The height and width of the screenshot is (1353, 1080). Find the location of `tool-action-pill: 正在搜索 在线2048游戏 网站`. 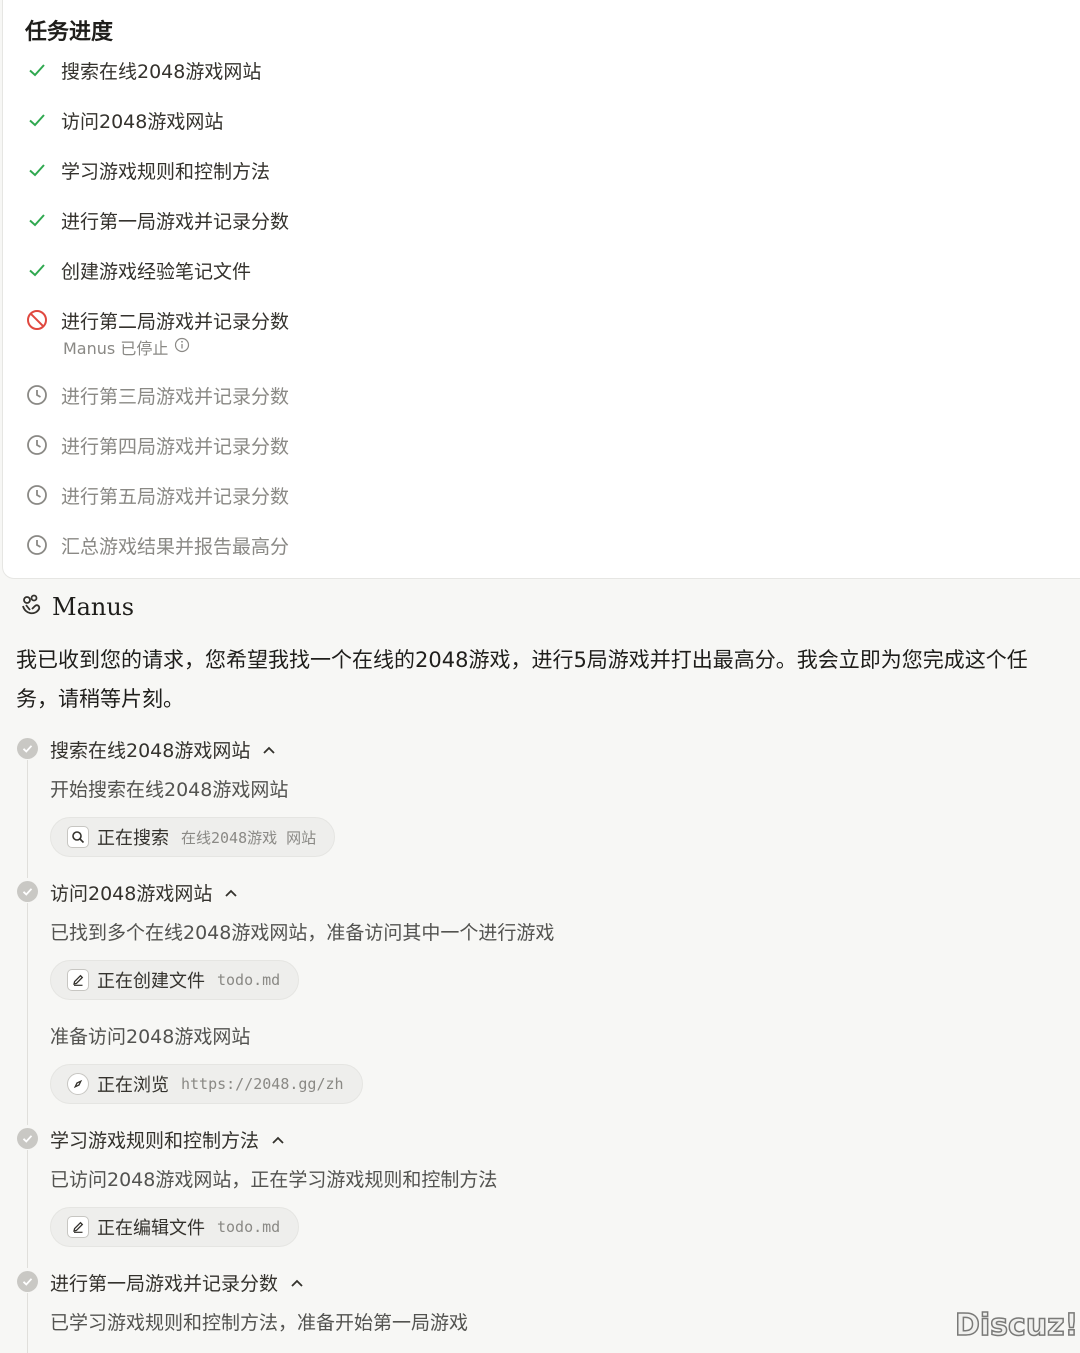

tool-action-pill: 正在搜索 在线2048游戏 网站 is located at coordinates (193, 837).